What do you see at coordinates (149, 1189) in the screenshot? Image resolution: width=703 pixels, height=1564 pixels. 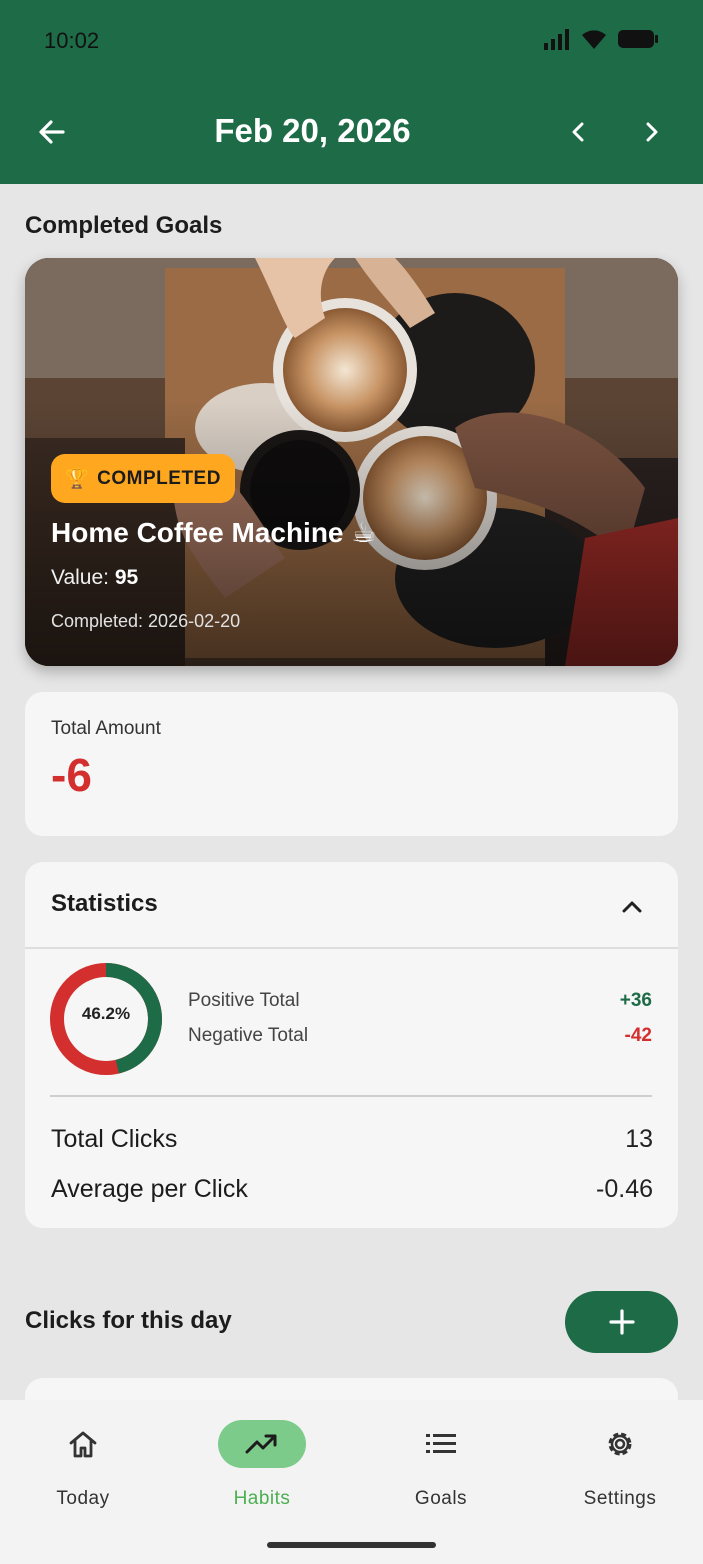 I see `average-per-click-label: Average per Click` at bounding box center [149, 1189].